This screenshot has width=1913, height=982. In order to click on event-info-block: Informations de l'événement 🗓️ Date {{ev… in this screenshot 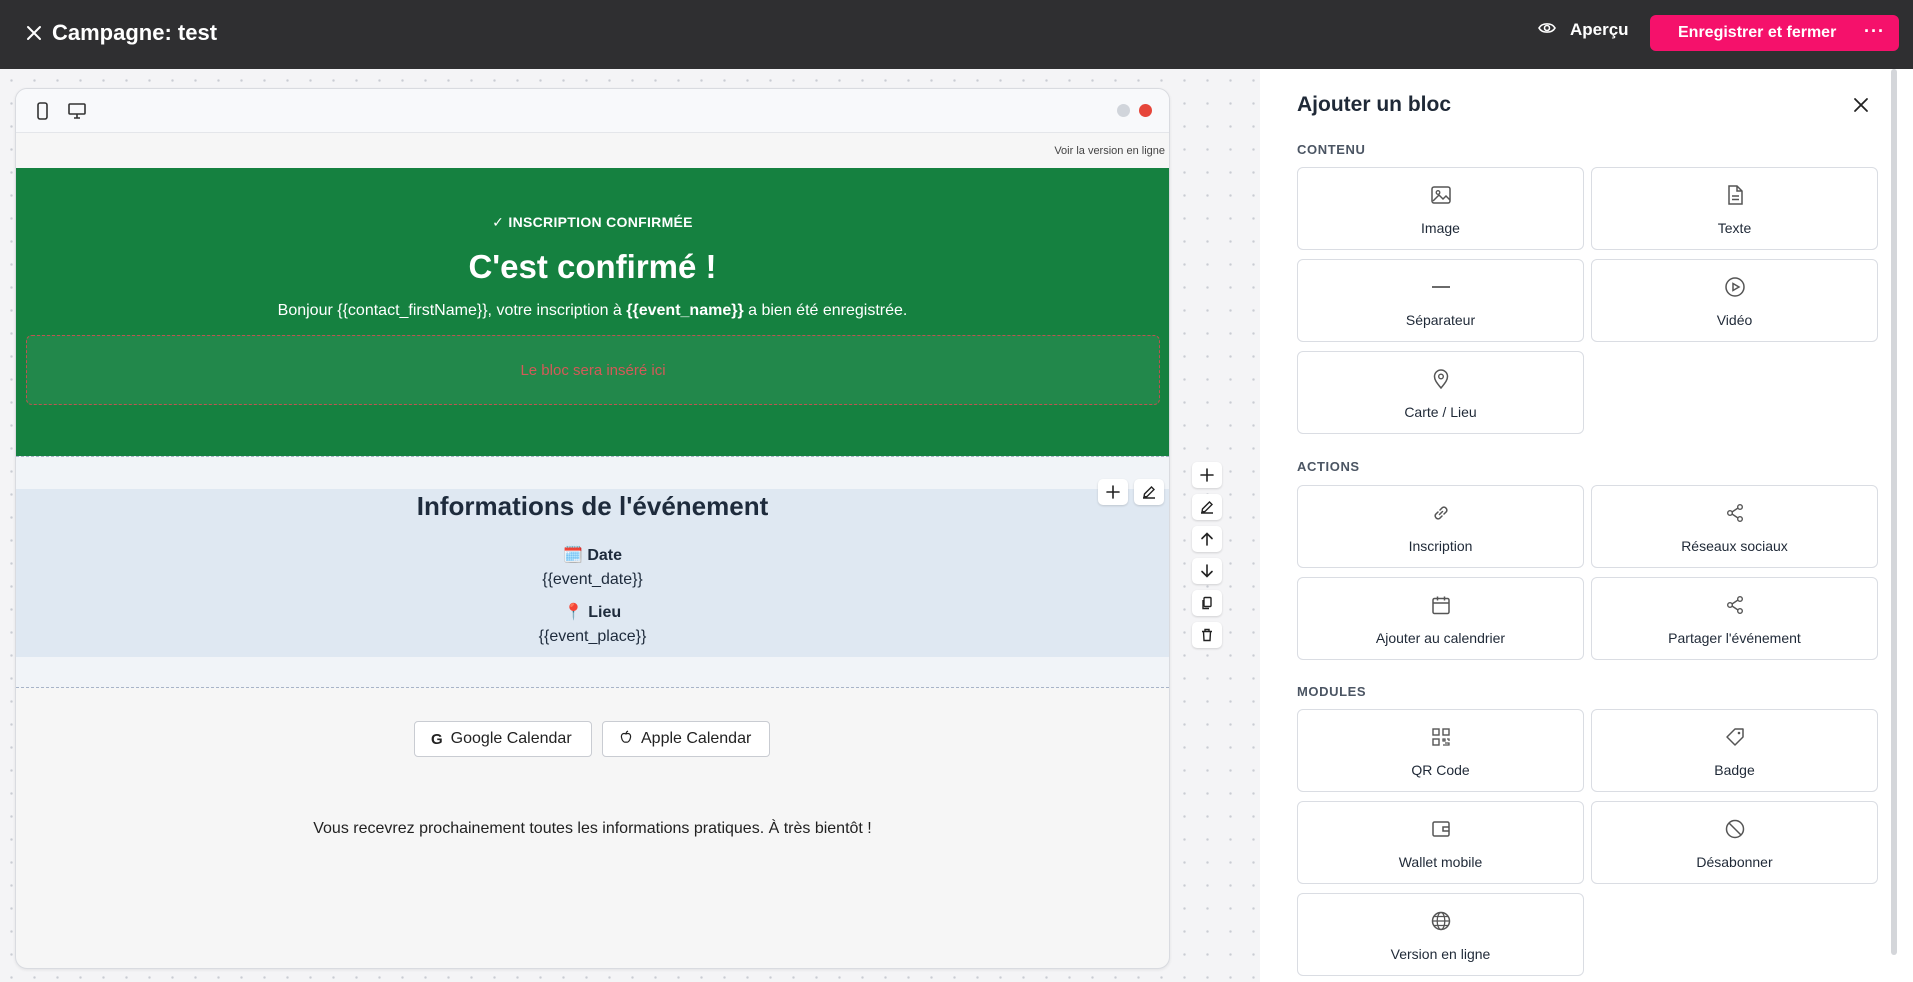, I will do `click(592, 573)`.